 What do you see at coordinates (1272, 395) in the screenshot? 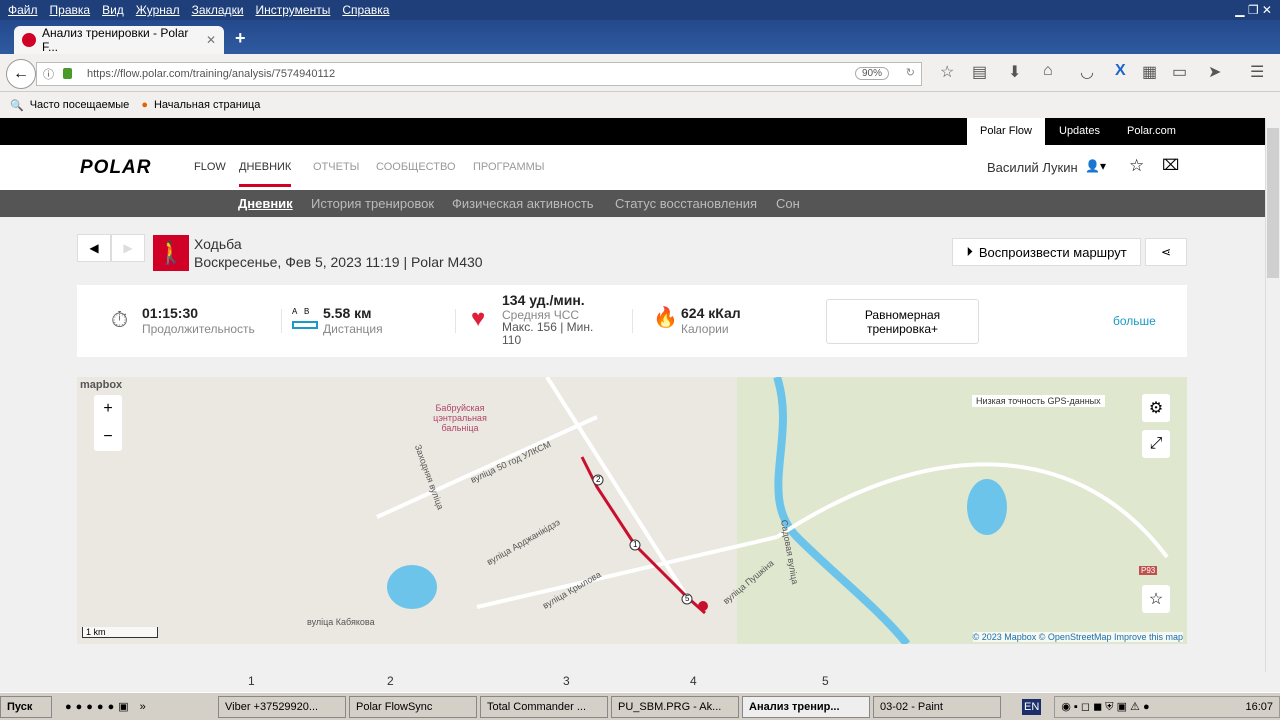
I see `page-scrollbar` at bounding box center [1272, 395].